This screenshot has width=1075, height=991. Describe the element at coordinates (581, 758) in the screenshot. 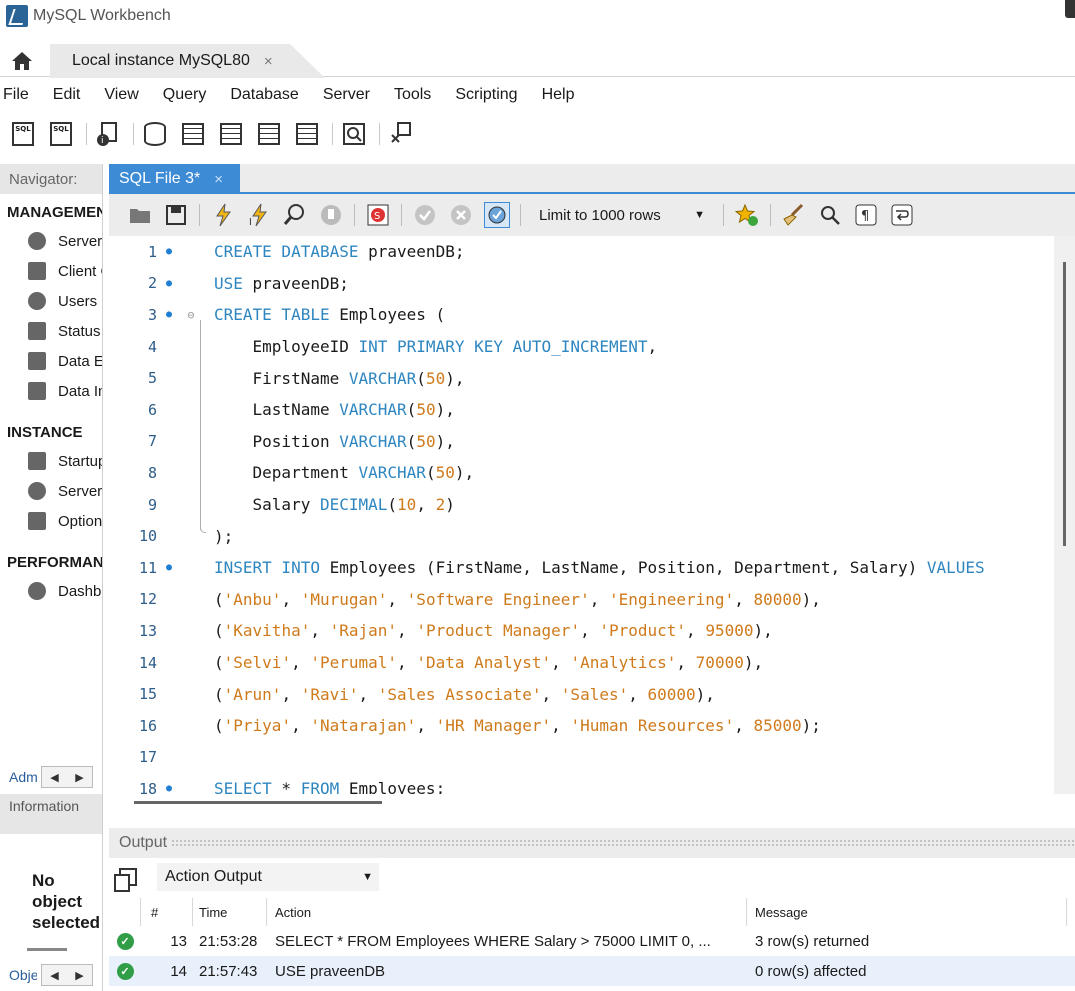

I see `code-line: 17` at that location.